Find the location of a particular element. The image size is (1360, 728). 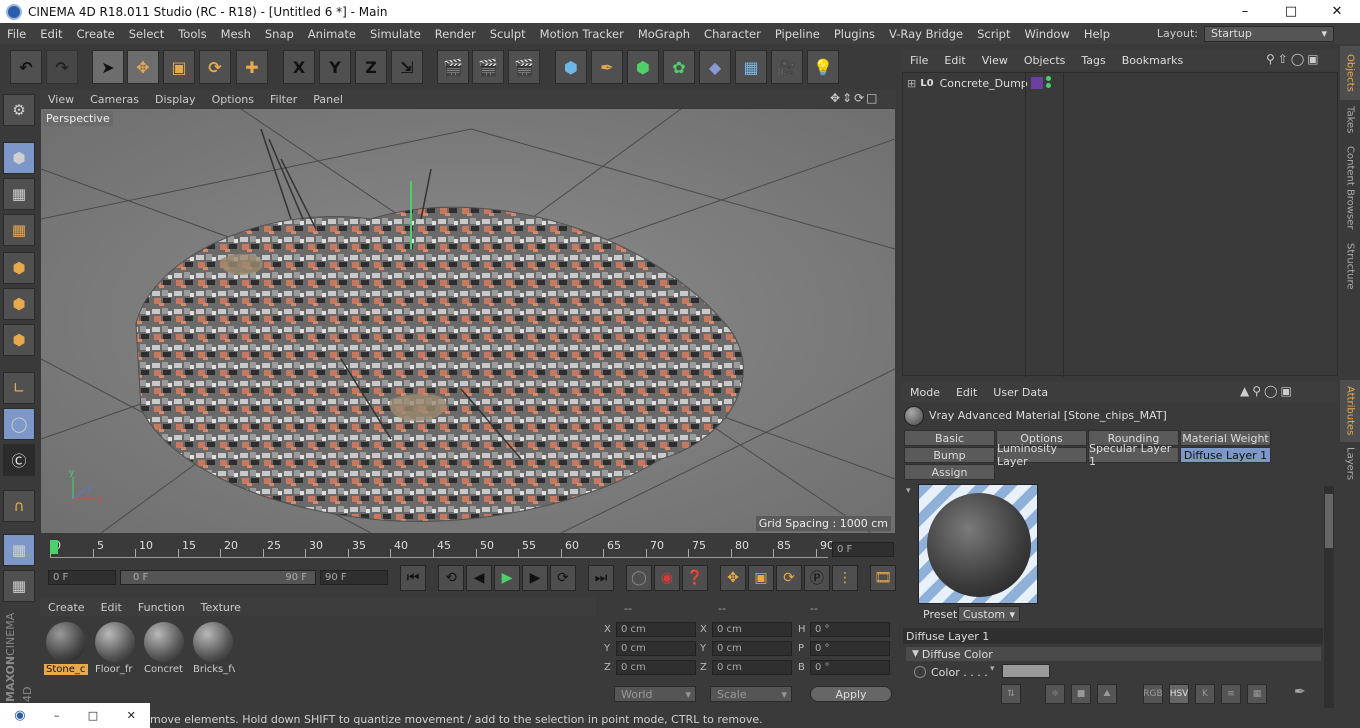

tree-row-concrete-dump: ⊞ L0 Concrete_Dump is located at coordinates (1121, 83).